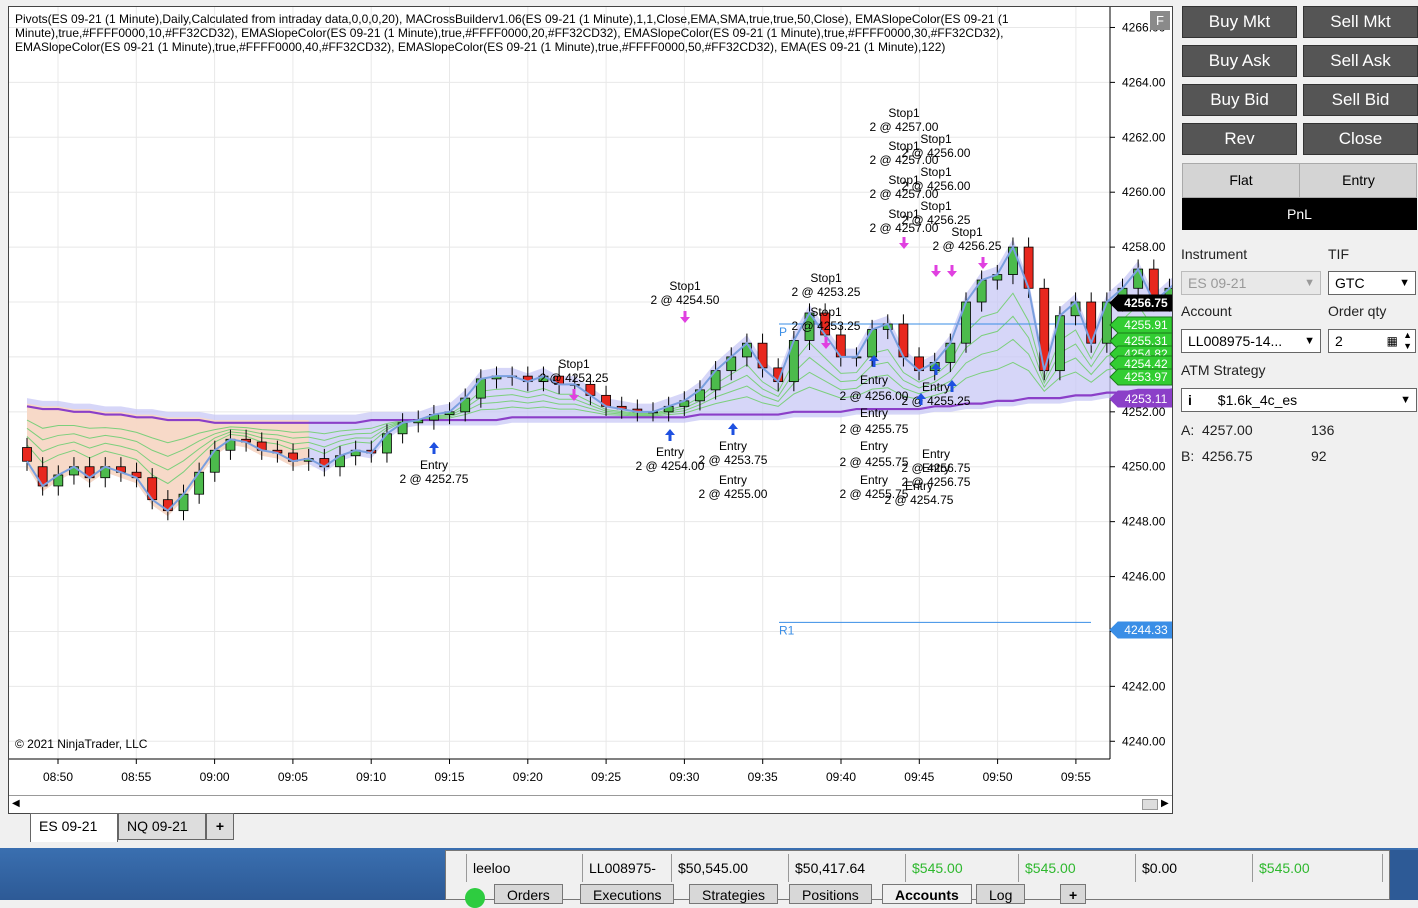 Image resolution: width=1418 pixels, height=908 pixels. Describe the element at coordinates (1227, 430) in the screenshot. I see `ask-price: 4257.00` at that location.